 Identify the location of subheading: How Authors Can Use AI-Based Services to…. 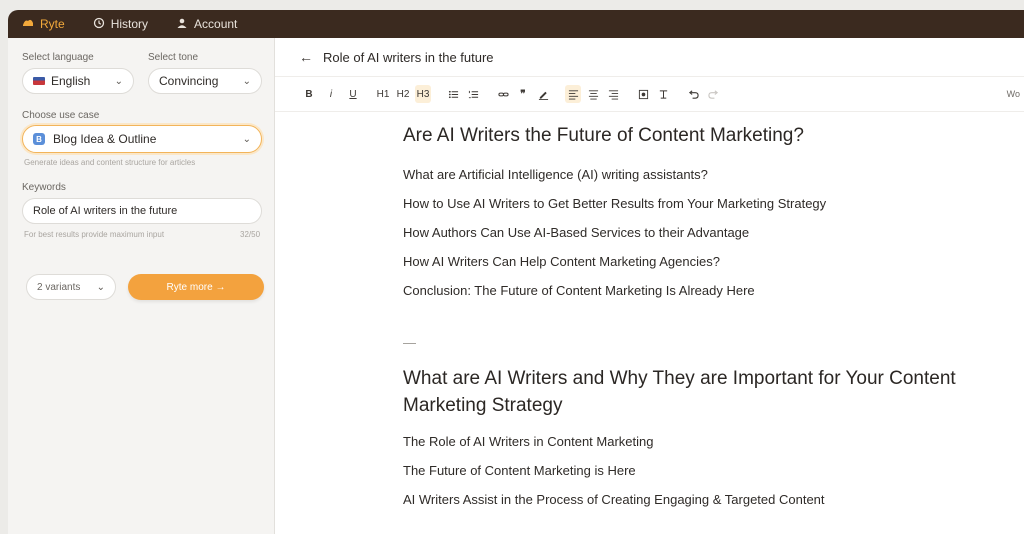
(576, 232).